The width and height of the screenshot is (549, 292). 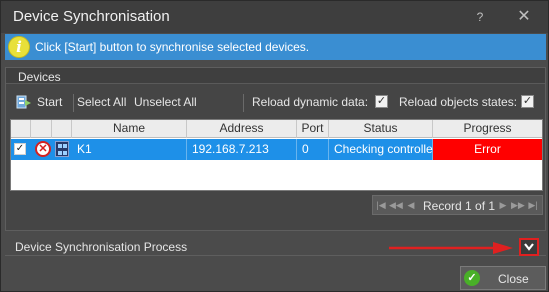 I want to click on error-icon: ✕, so click(x=43, y=149).